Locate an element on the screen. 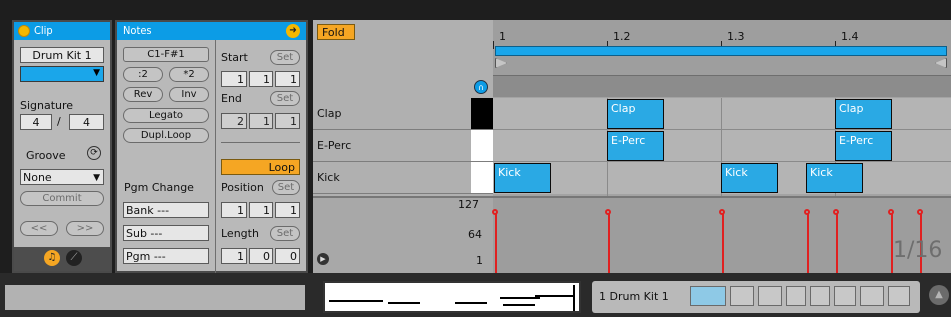 This screenshot has width=951, height=317. clip-name-field: Drum Kit 1 is located at coordinates (62, 55).